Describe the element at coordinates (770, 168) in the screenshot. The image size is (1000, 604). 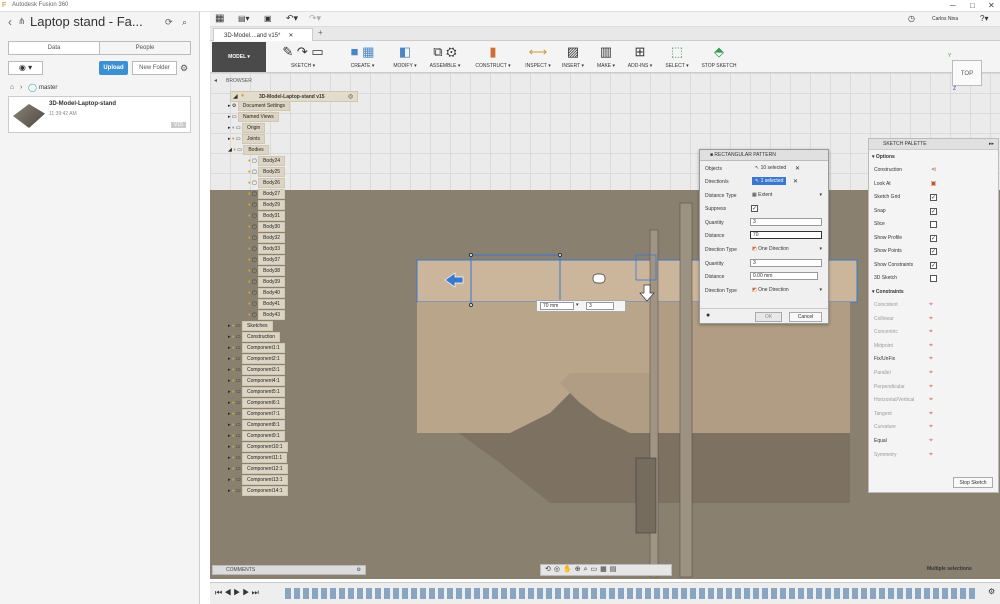
I see `objects-selection: ↖ 10 selected` at that location.